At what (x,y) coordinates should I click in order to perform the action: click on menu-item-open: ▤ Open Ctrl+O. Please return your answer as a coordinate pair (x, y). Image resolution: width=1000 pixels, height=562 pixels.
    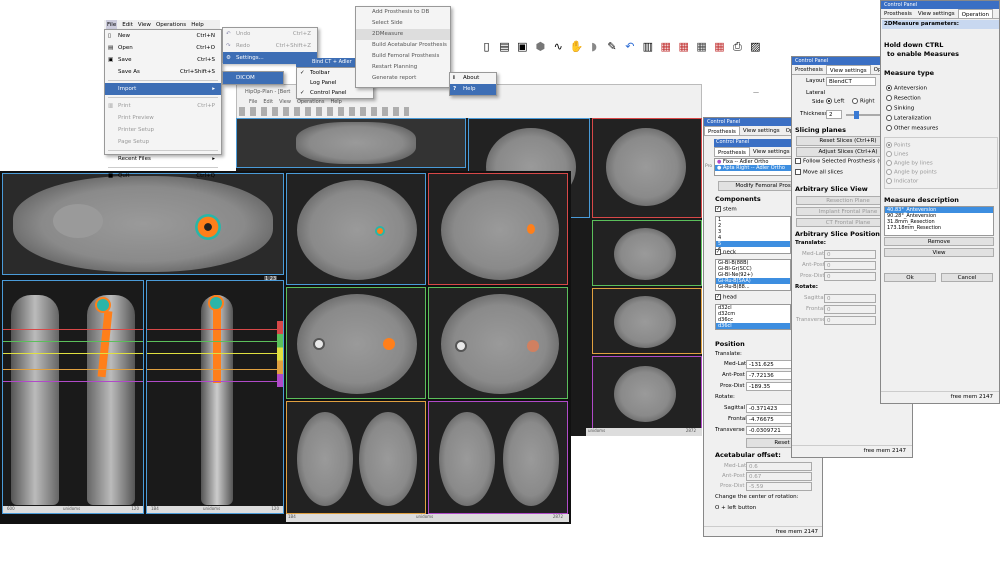
    Looking at the image, I should click on (163, 48).